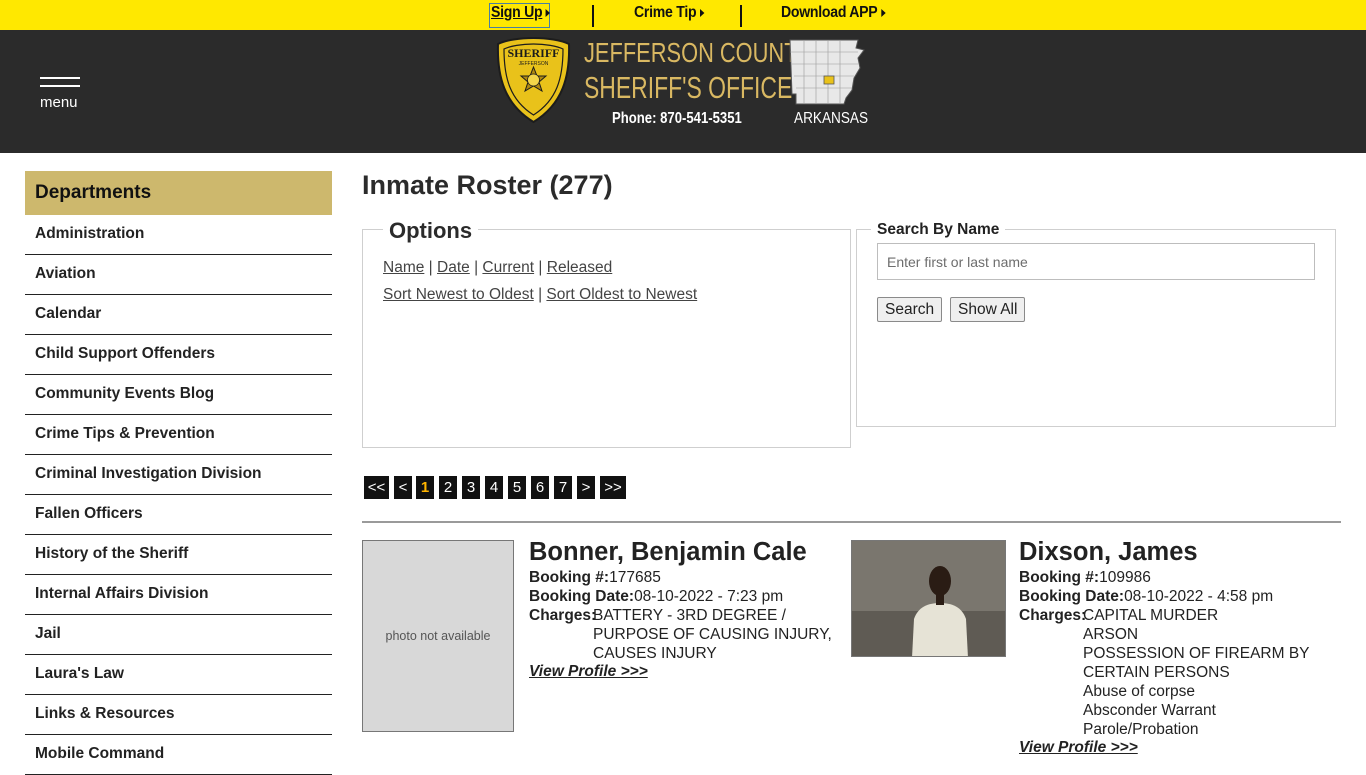 The height and width of the screenshot is (775, 1366). Describe the element at coordinates (60, 78) in the screenshot. I see `hamburger-icon` at that location.